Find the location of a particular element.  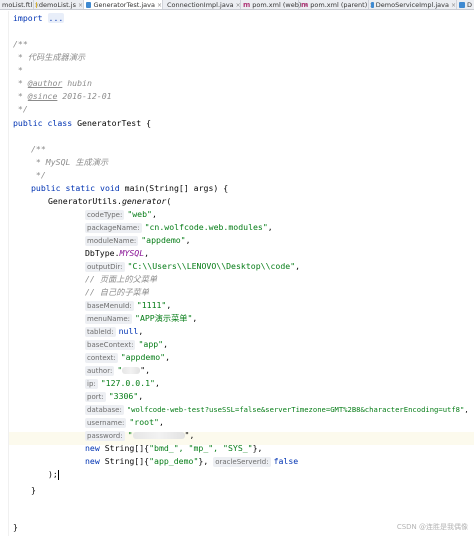

code-comment: // 自己的子菜单 is located at coordinates (117, 292).